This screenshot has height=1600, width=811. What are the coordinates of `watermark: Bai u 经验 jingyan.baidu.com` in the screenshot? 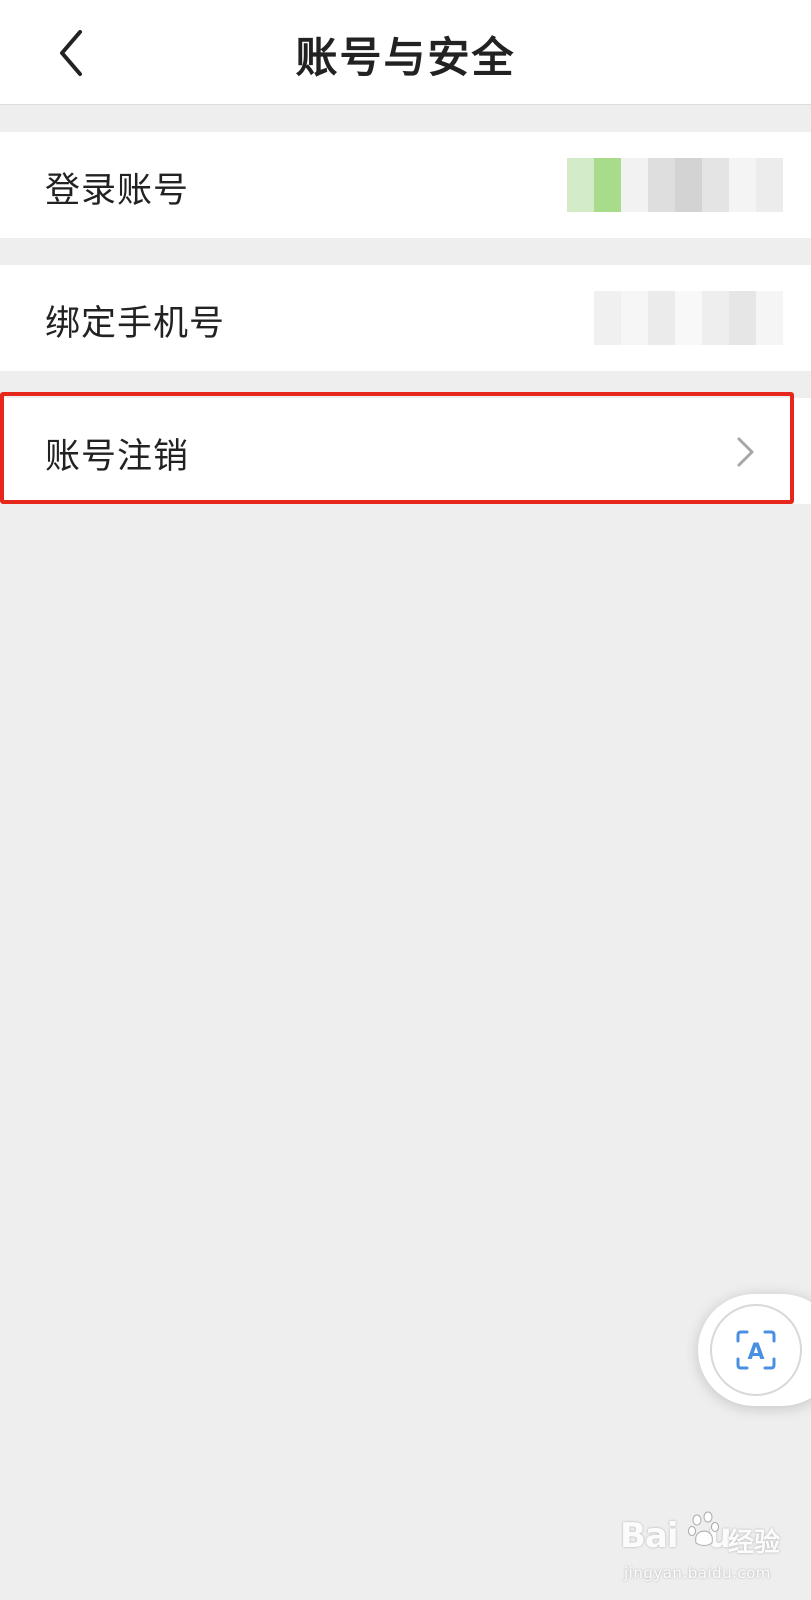 It's located at (710, 1550).